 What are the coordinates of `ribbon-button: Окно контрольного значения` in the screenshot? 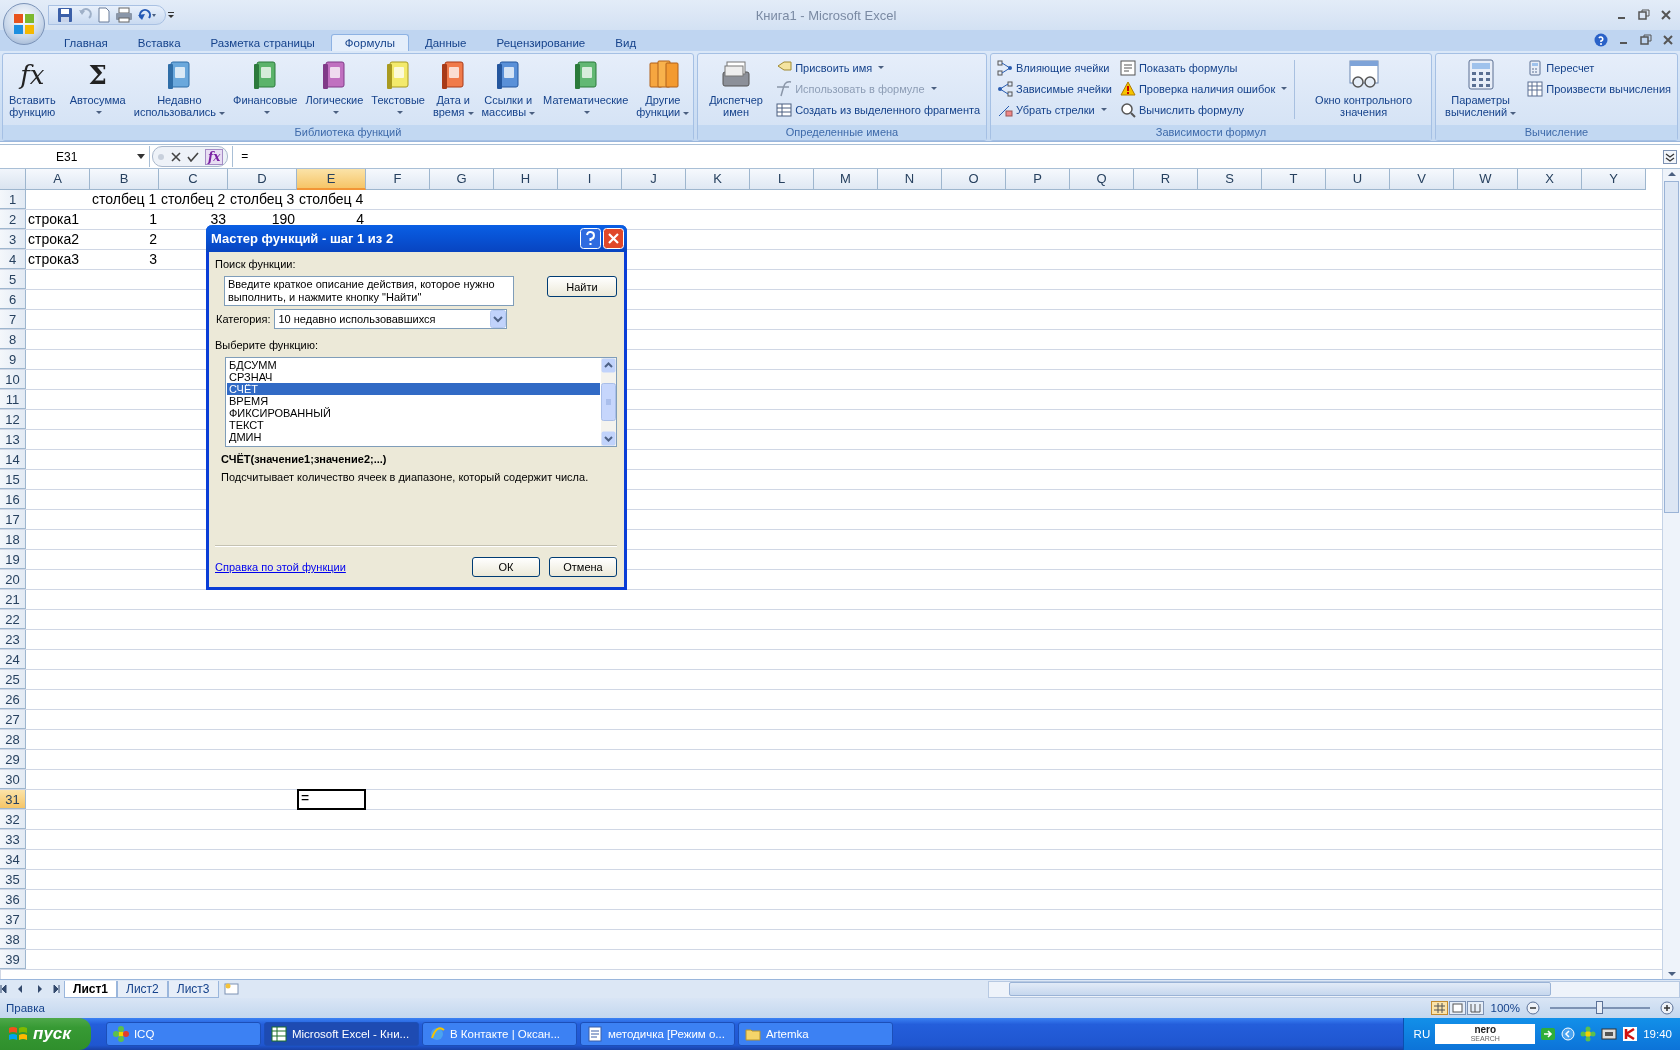 It's located at (1363, 90).